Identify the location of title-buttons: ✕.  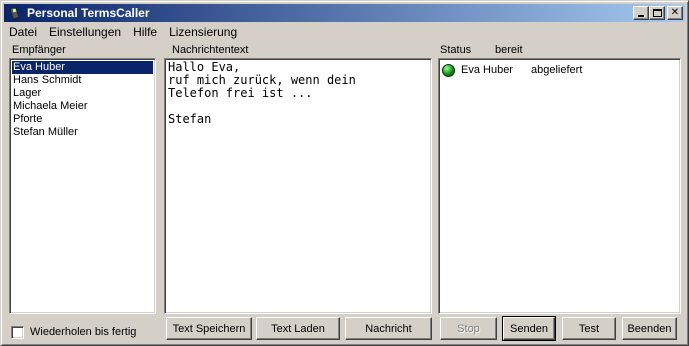
(658, 13).